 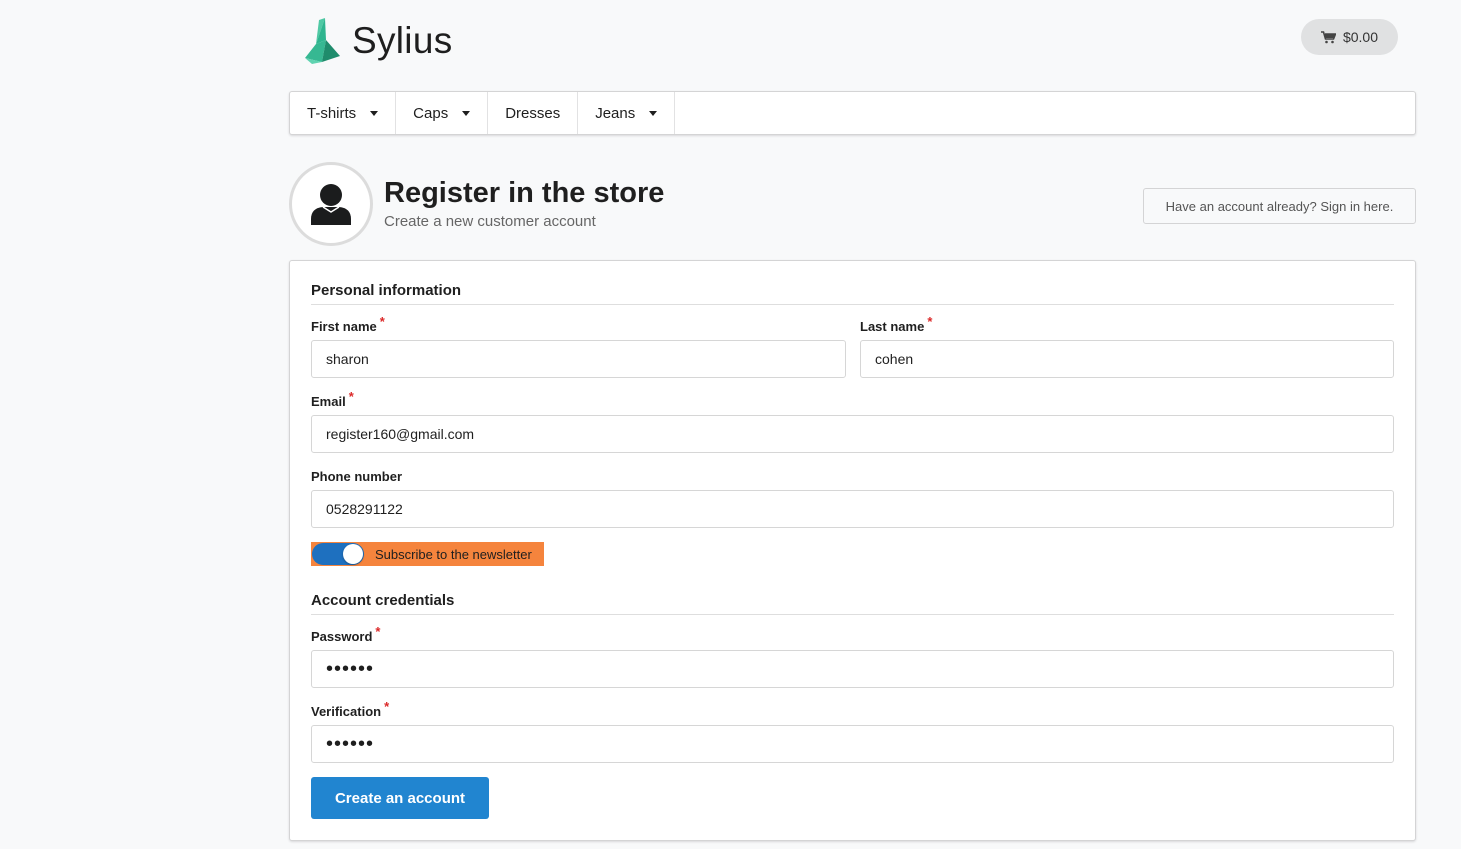 I want to click on password-label: Password *, so click(x=345, y=634).